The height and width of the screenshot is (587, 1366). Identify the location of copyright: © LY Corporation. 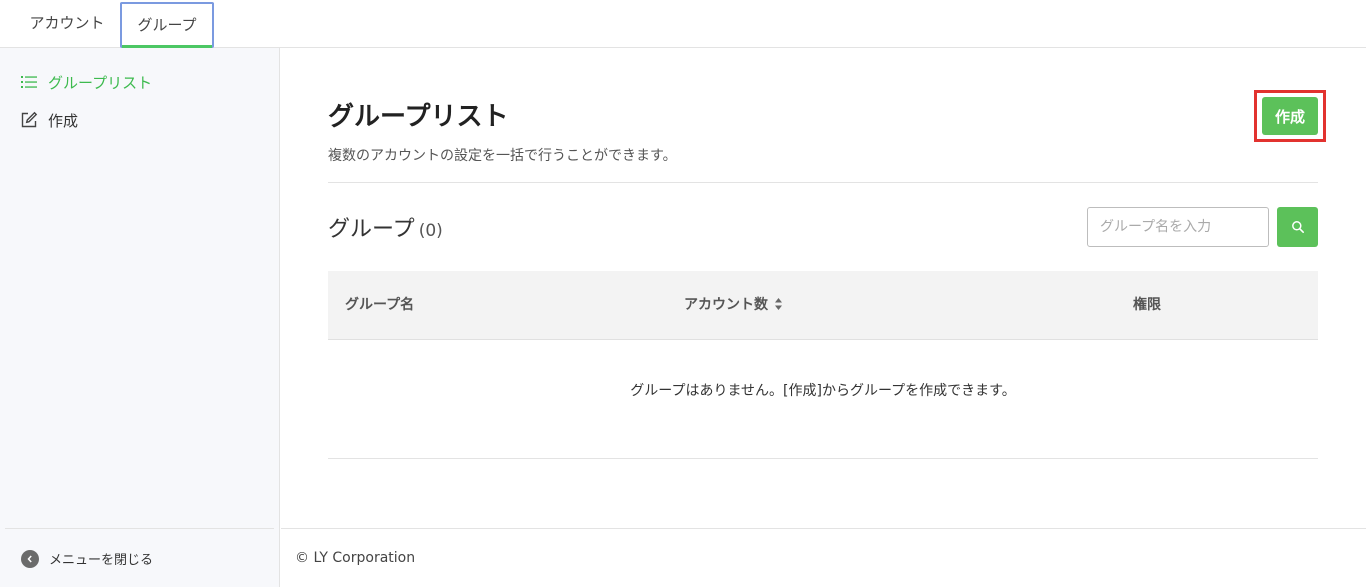
(355, 558).